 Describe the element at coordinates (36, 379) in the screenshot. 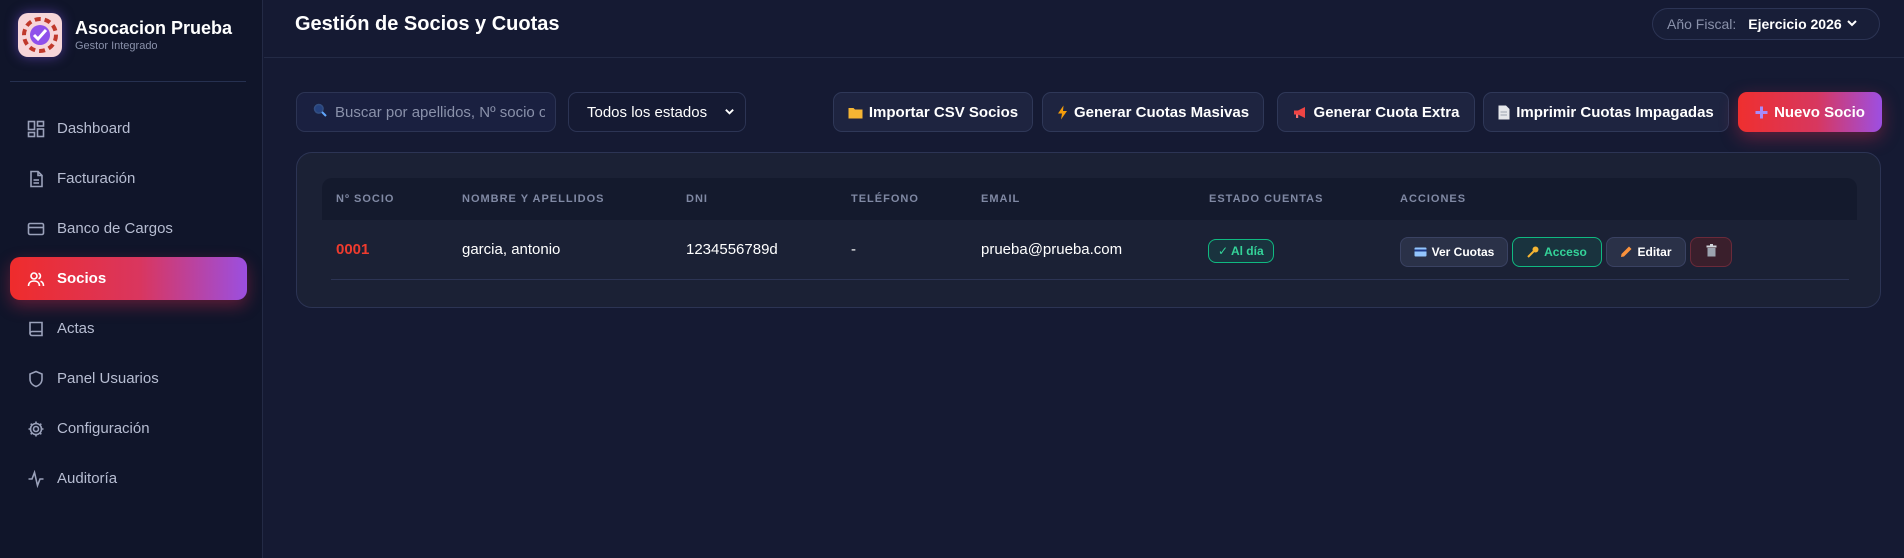

I see `shield-icon` at that location.